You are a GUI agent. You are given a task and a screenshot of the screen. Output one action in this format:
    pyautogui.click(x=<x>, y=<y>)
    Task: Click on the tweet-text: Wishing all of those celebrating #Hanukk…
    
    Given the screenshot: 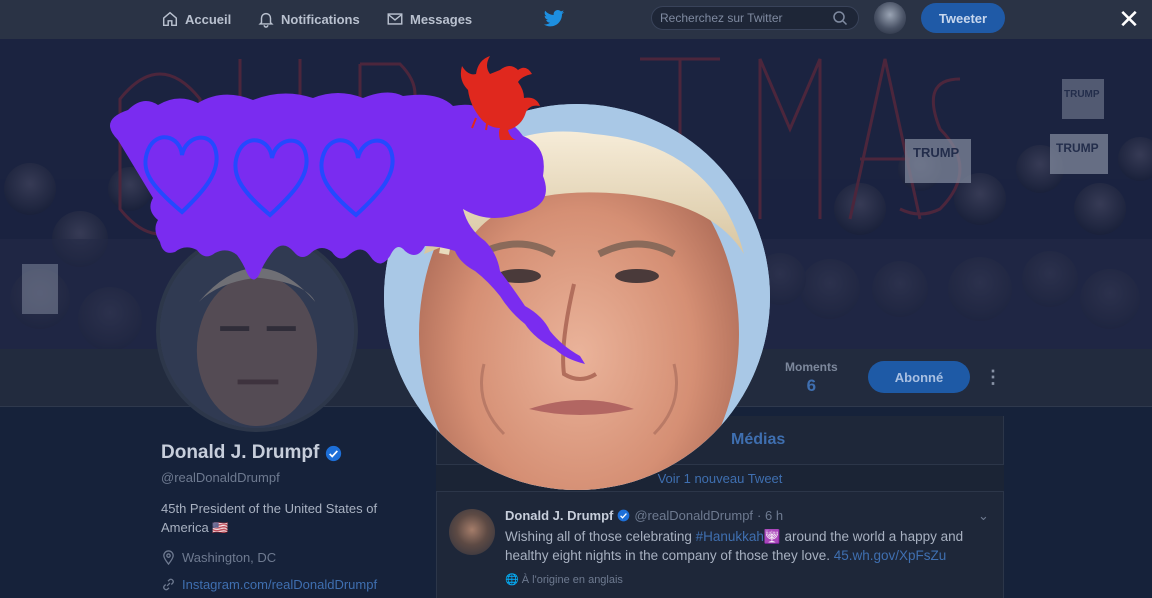 What is the action you would take?
    pyautogui.click(x=745, y=546)
    